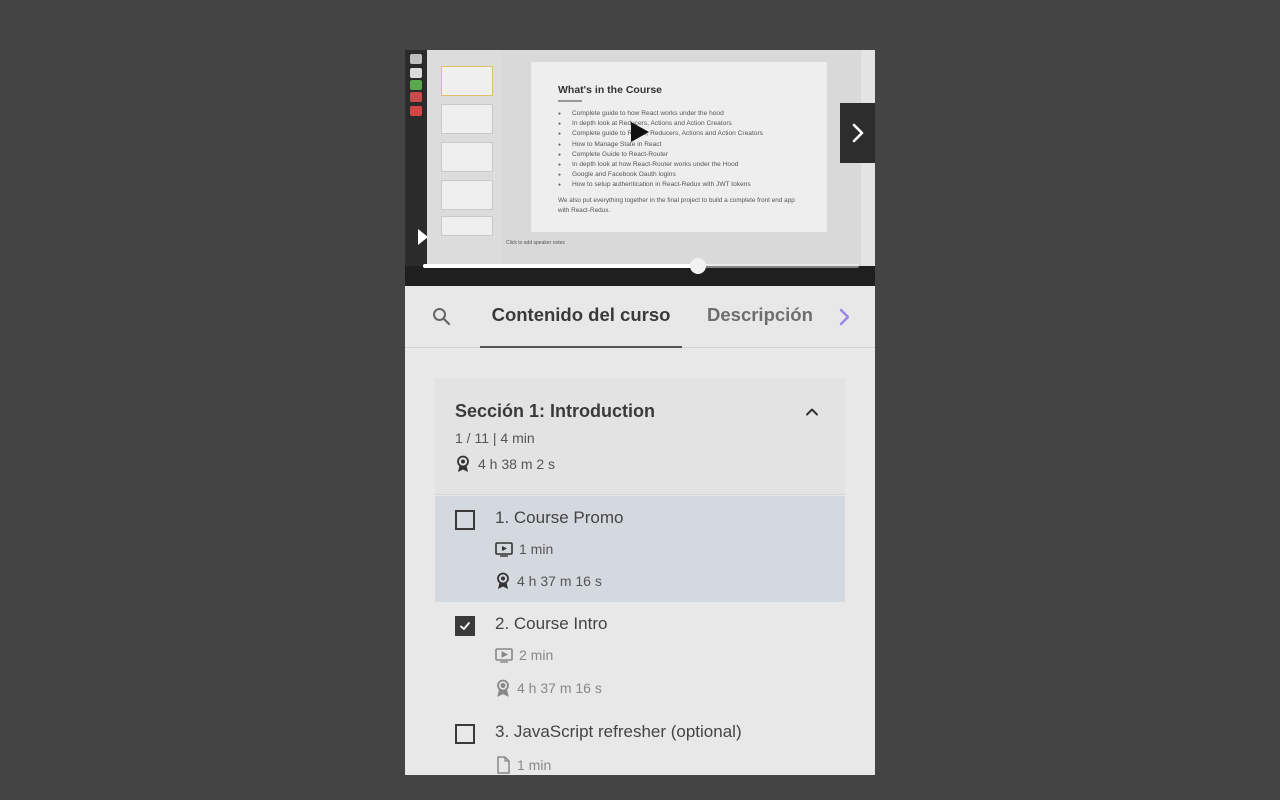  I want to click on lesson-item: 3. JavaScript refresher (optional) 1 min, so click(640, 742).